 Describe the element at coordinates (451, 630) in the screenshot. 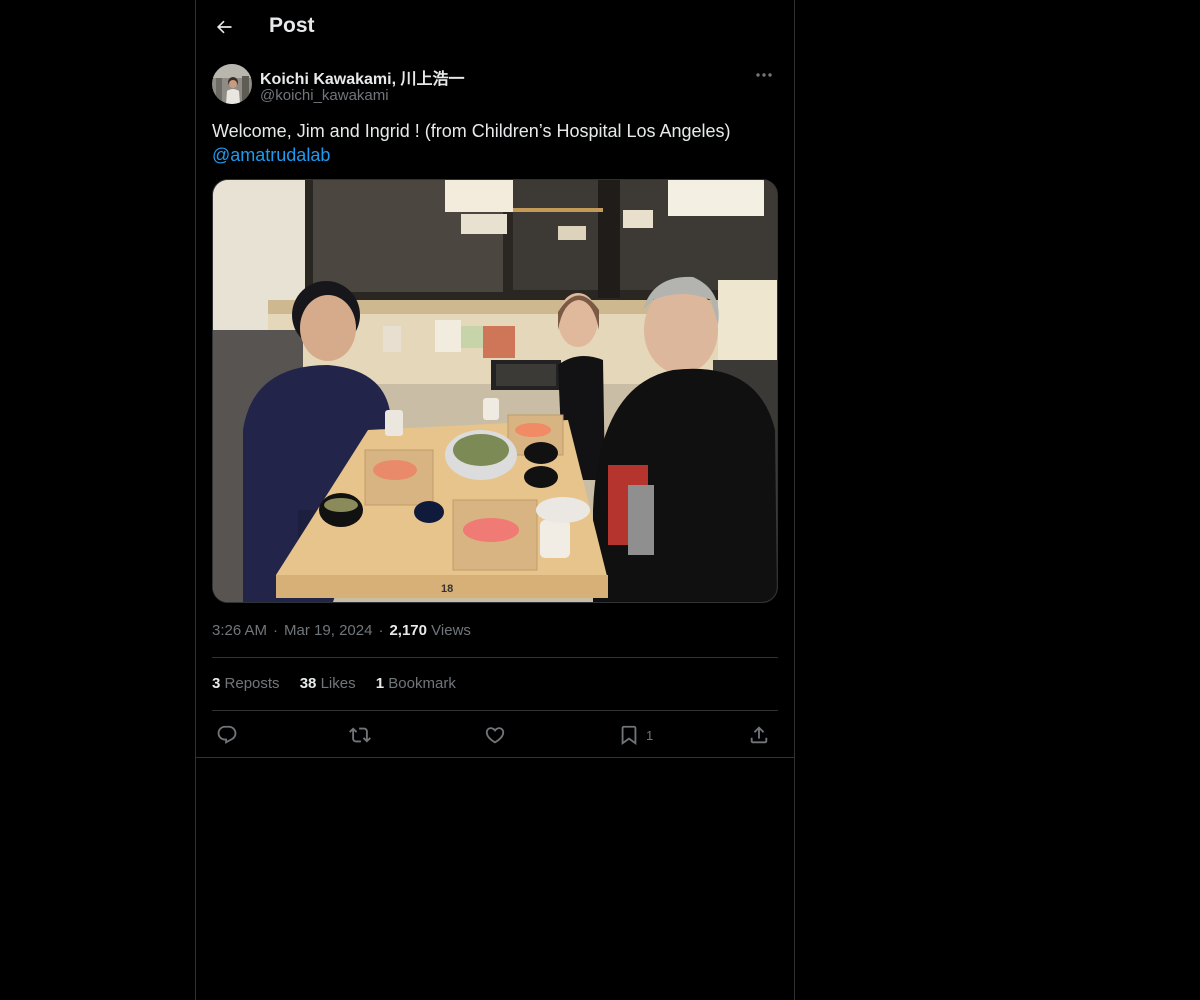

I see `views-label: Views` at that location.